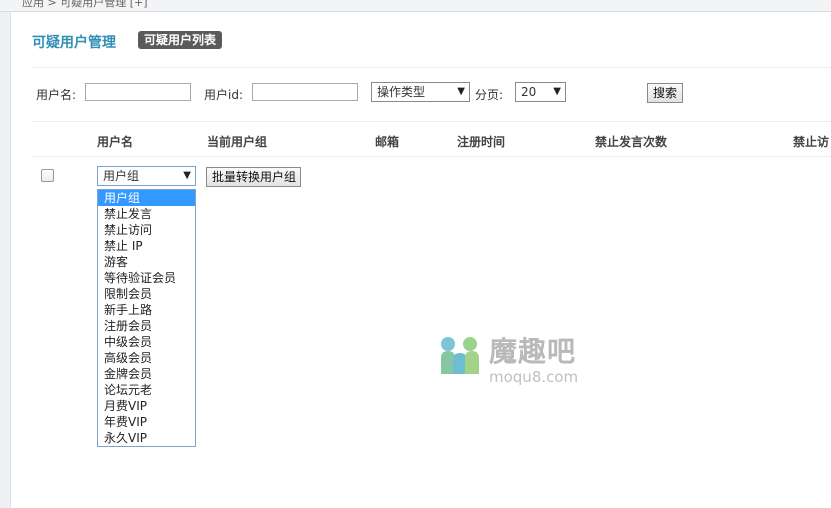  Describe the element at coordinates (481, 142) in the screenshot. I see `col-register-time: 注册时间` at that location.